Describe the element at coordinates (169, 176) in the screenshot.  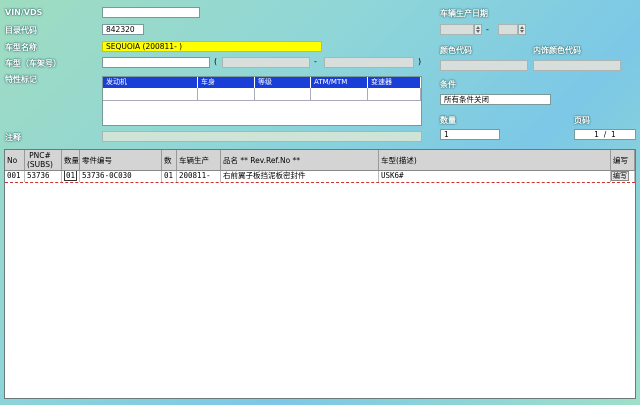
I see `cell-count: 01` at that location.